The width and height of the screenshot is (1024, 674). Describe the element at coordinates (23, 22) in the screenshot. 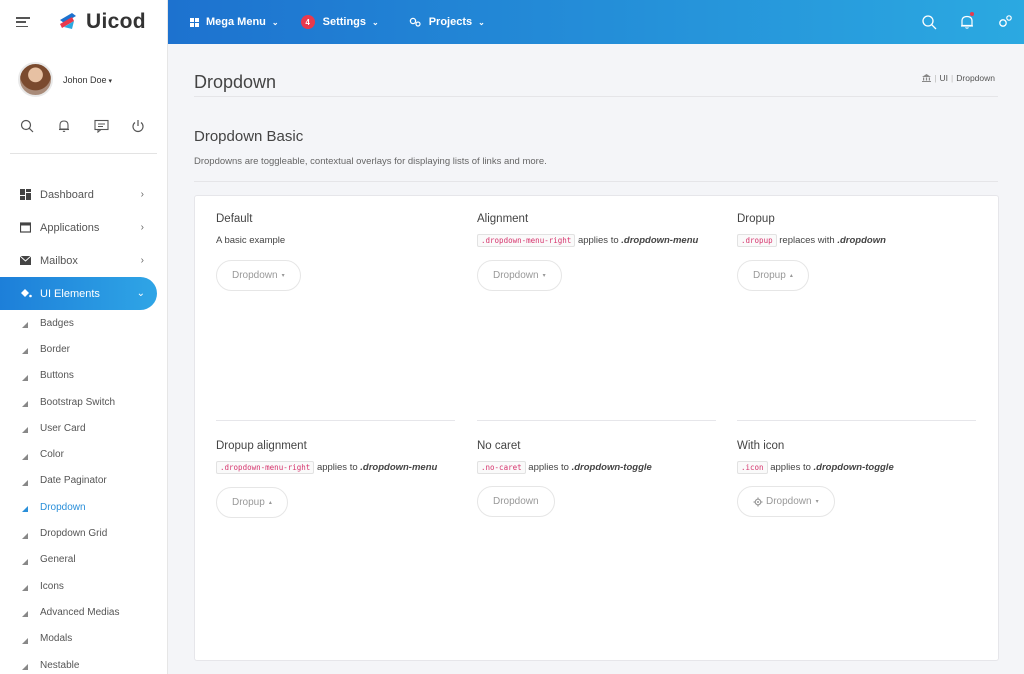

I see `hamburger-menu-icon` at that location.